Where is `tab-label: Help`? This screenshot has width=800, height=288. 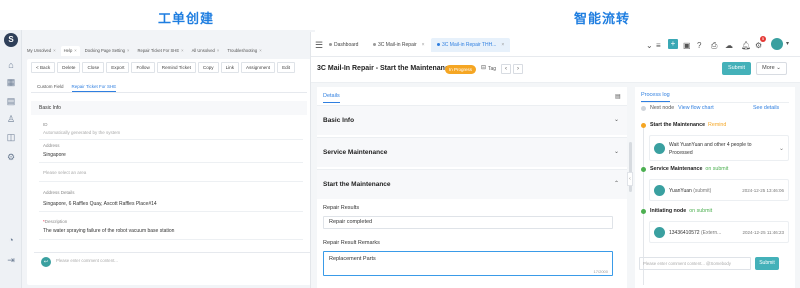 tab-label: Help is located at coordinates (68, 50).